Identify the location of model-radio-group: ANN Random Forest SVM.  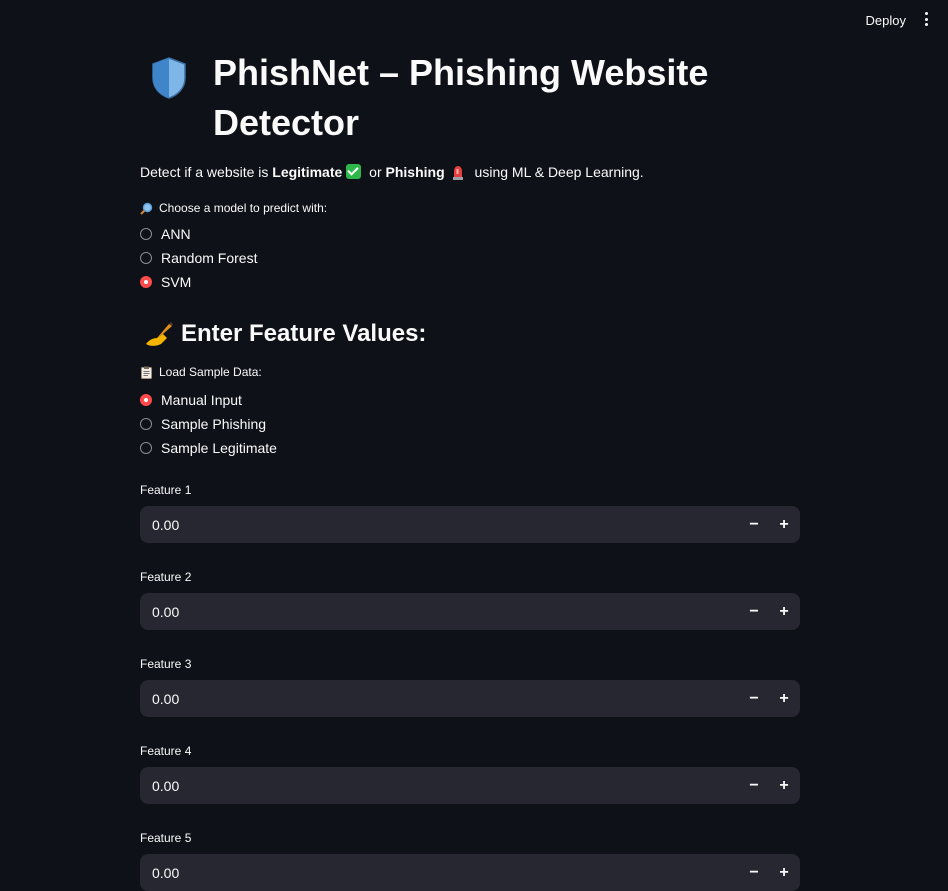
(470, 258).